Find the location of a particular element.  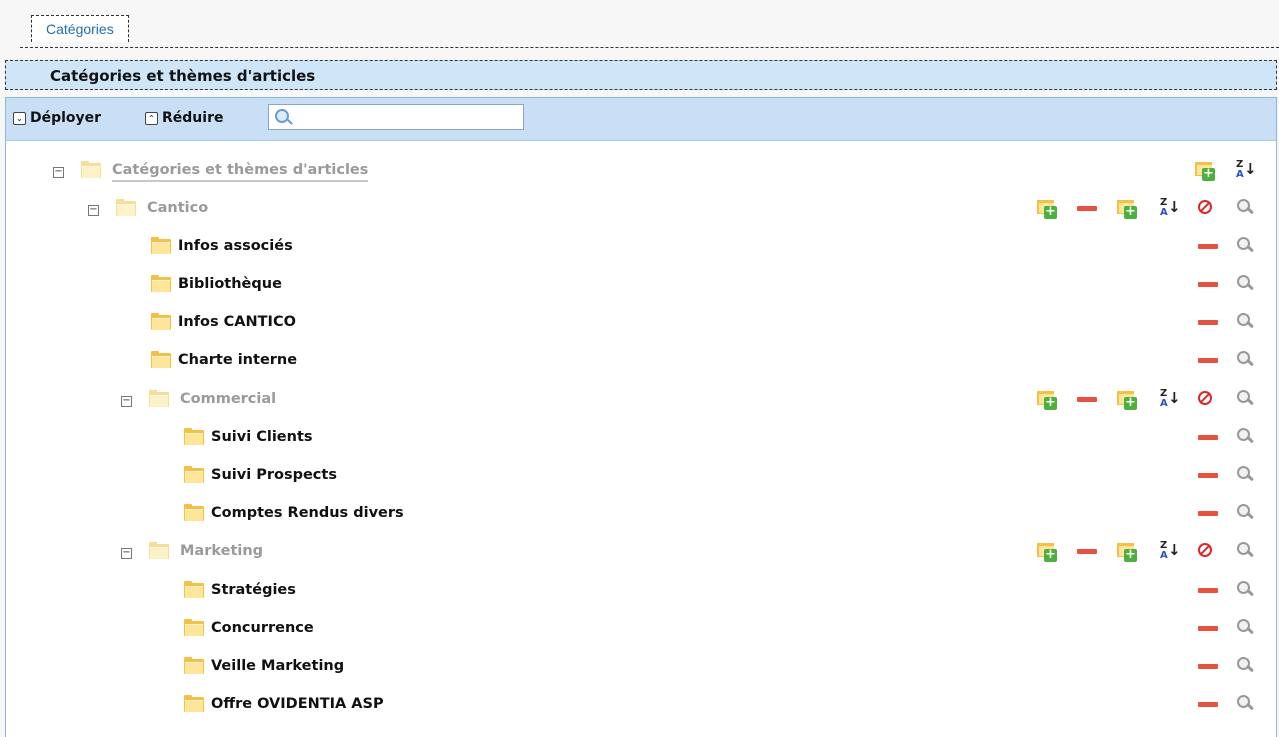

tree-label-item: Concurrence is located at coordinates (262, 628).